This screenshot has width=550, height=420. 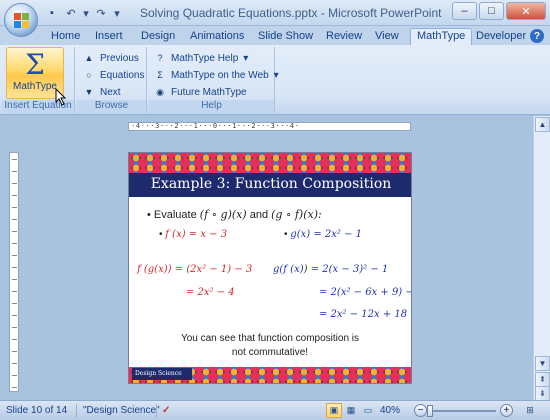 I want to click on sigma-icon: Σ, so click(x=35, y=64).